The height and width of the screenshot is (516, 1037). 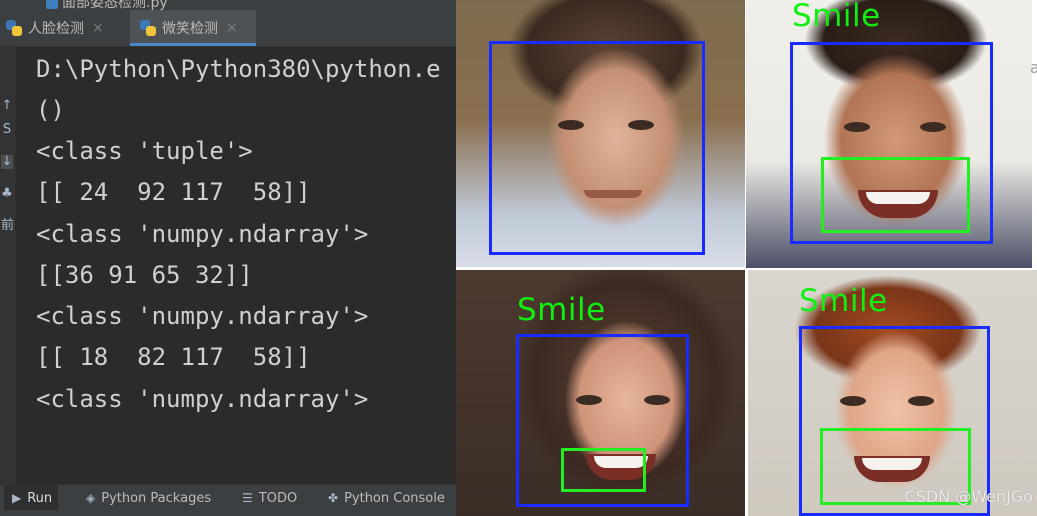 I want to click on scroll-to-end-icon: ↓, so click(x=7, y=162).